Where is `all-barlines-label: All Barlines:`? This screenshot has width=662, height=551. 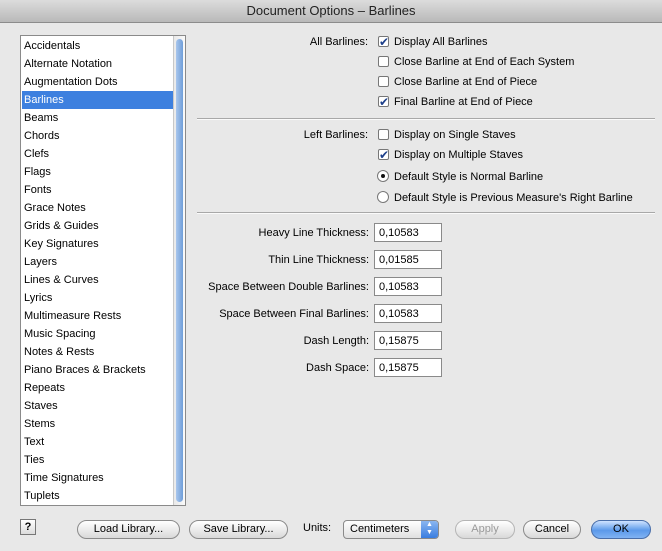
all-barlines-label: All Barlines: is located at coordinates (338, 42).